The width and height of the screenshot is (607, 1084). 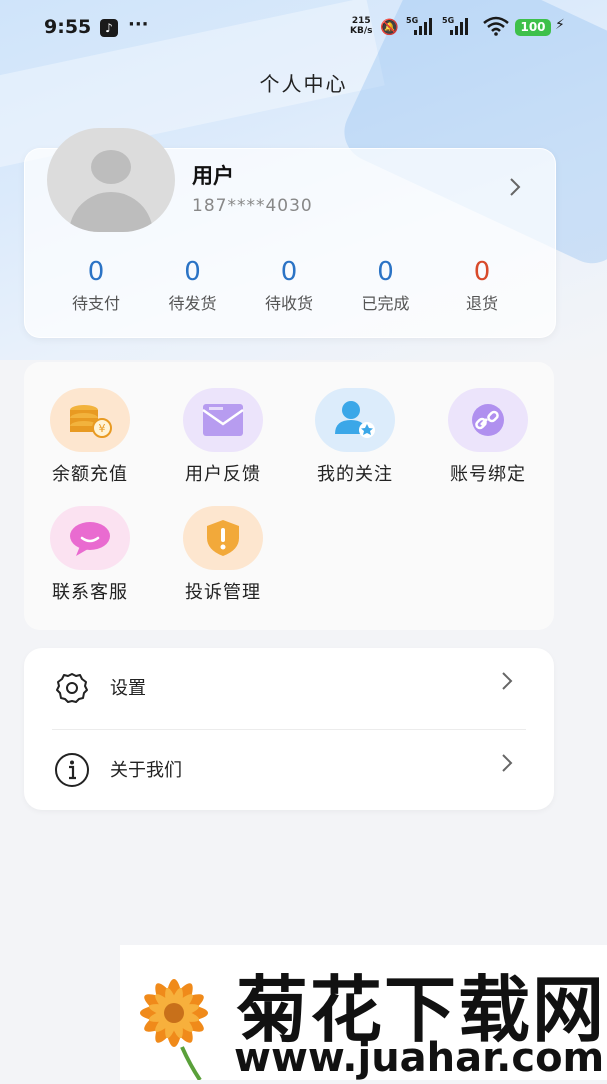 What do you see at coordinates (223, 474) in the screenshot?
I see `tool-label: 用户反馈` at bounding box center [223, 474].